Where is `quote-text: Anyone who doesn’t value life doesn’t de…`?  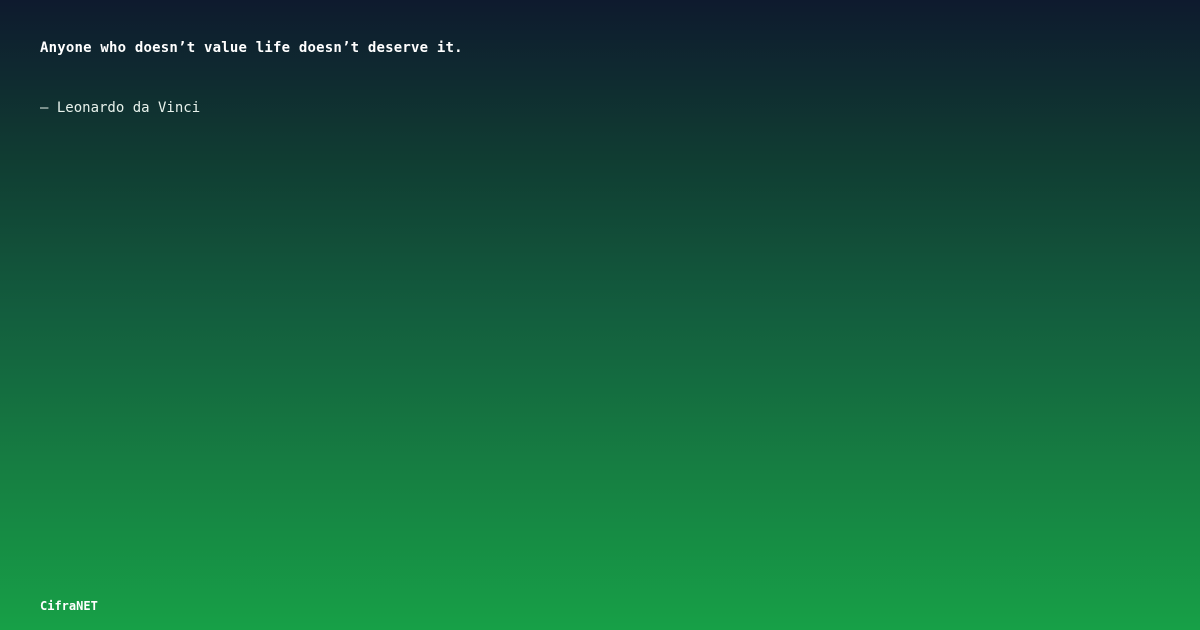 quote-text: Anyone who doesn’t value life doesn’t de… is located at coordinates (251, 48).